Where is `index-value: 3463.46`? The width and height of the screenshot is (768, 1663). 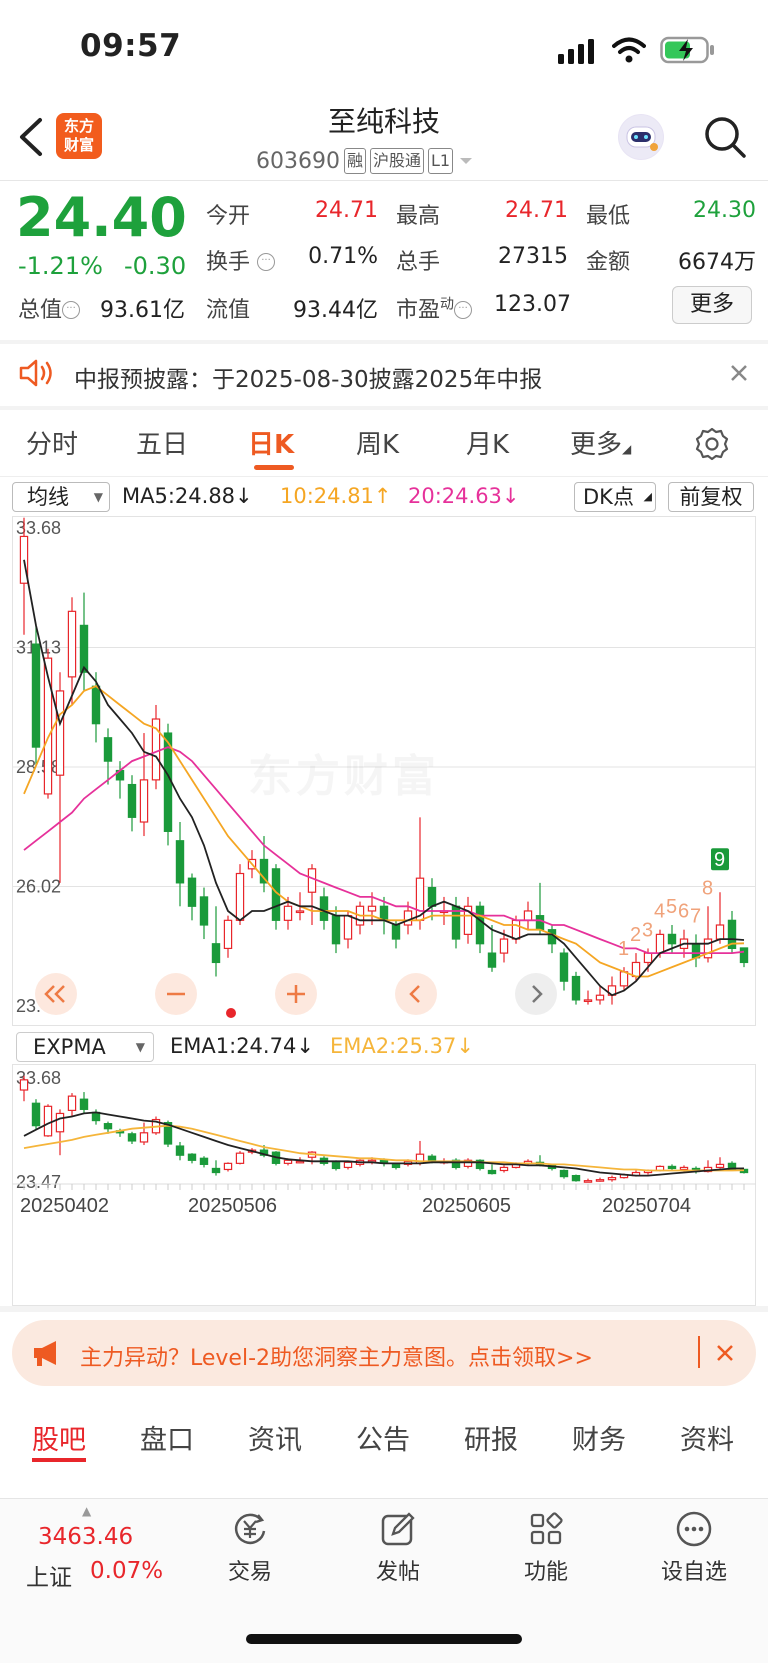
index-value: 3463.46 is located at coordinates (85, 1537).